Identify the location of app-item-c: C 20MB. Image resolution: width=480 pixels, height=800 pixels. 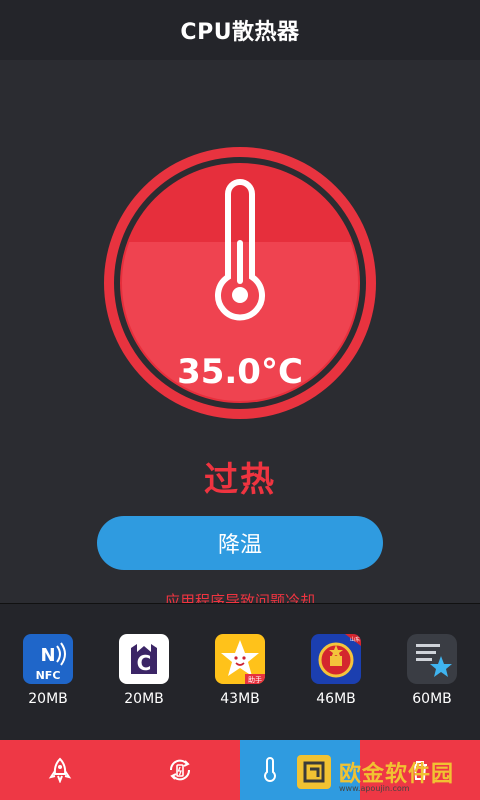
(144, 670).